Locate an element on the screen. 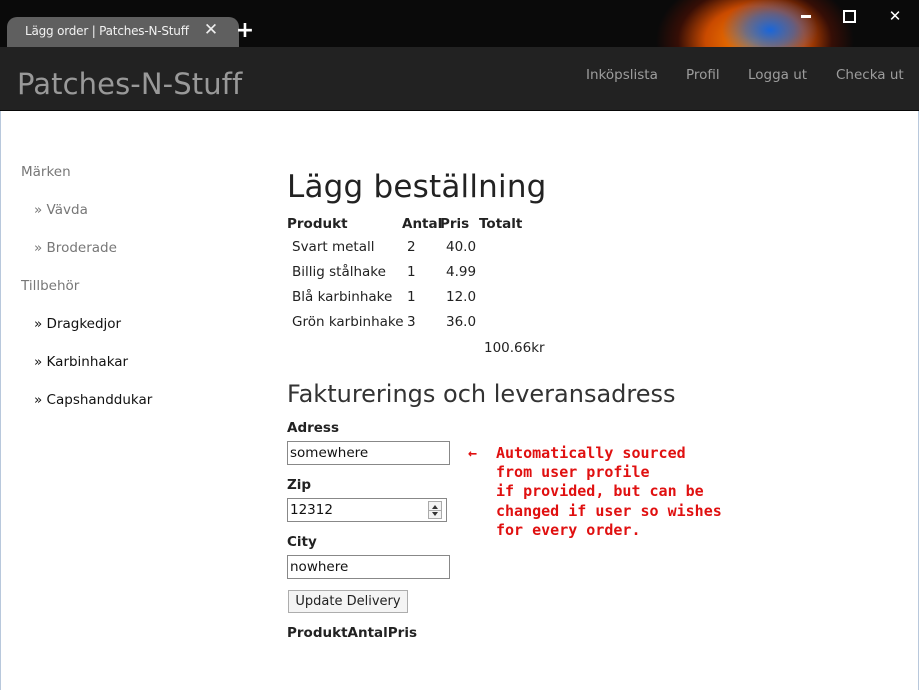 Image resolution: width=919 pixels, height=690 pixels. update-delivery-button: Update Delivery is located at coordinates (348, 601).